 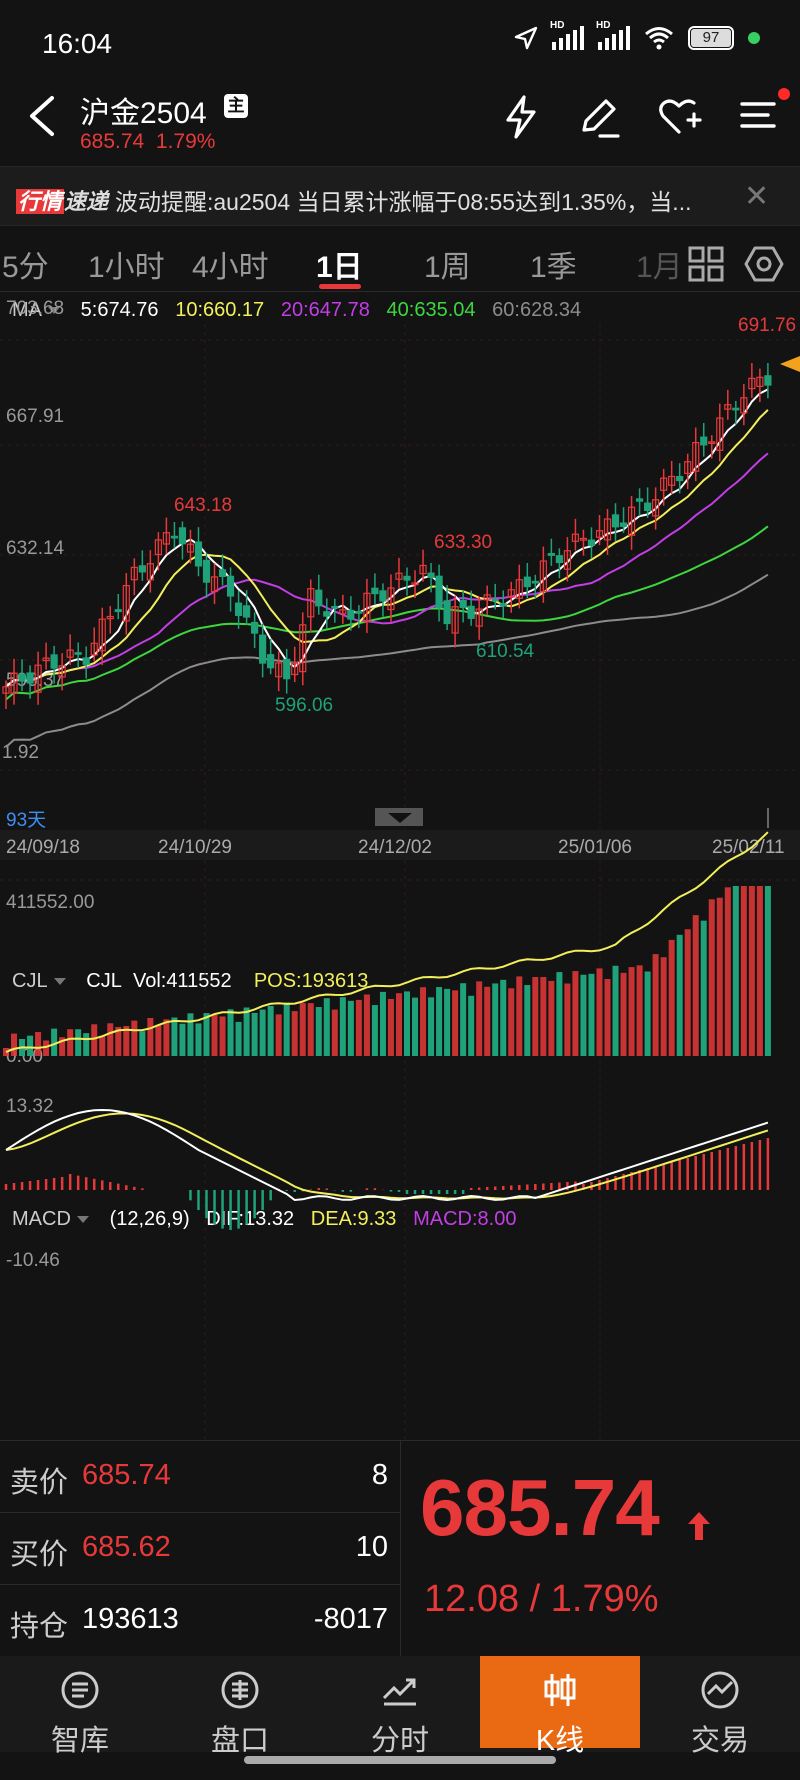 I want to click on sell-row: 卖价 685.74 8, so click(x=200, y=1477).